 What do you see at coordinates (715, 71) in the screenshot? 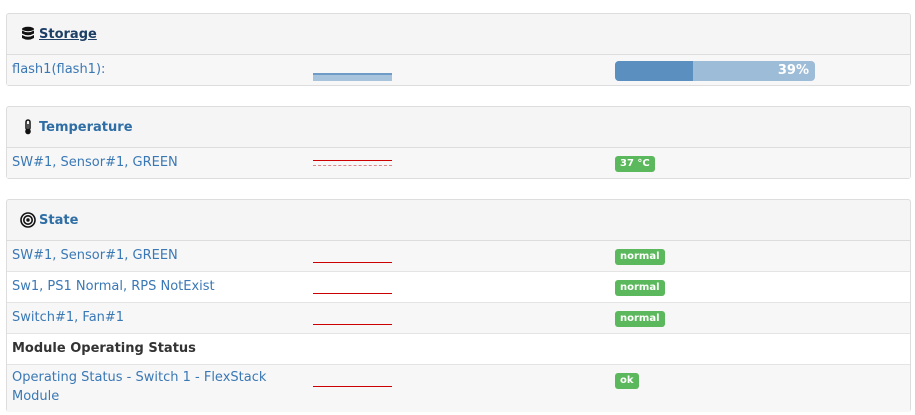
I see `storage-progress-bar: 39%` at bounding box center [715, 71].